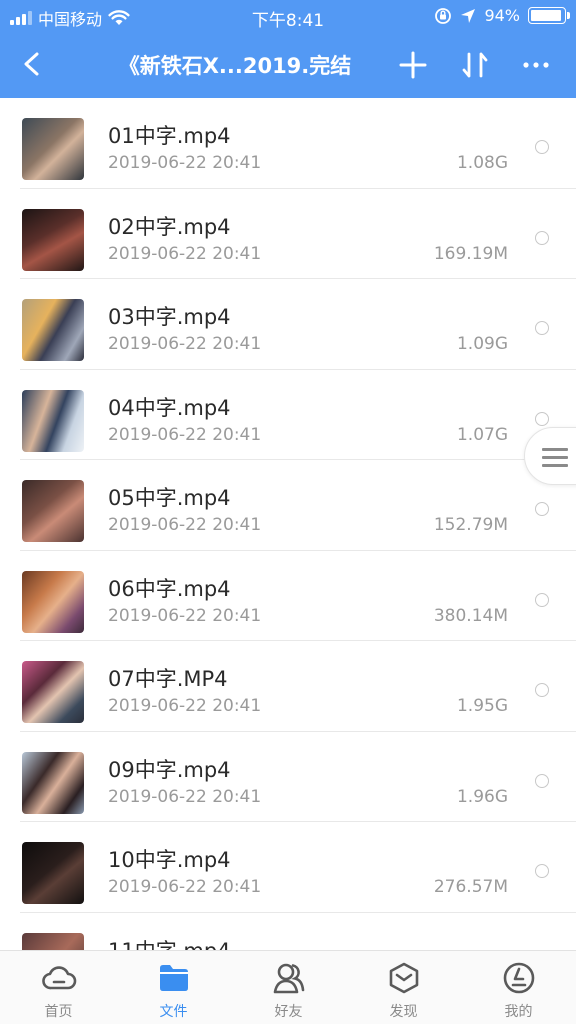  I want to click on folder-icon, so click(174, 978).